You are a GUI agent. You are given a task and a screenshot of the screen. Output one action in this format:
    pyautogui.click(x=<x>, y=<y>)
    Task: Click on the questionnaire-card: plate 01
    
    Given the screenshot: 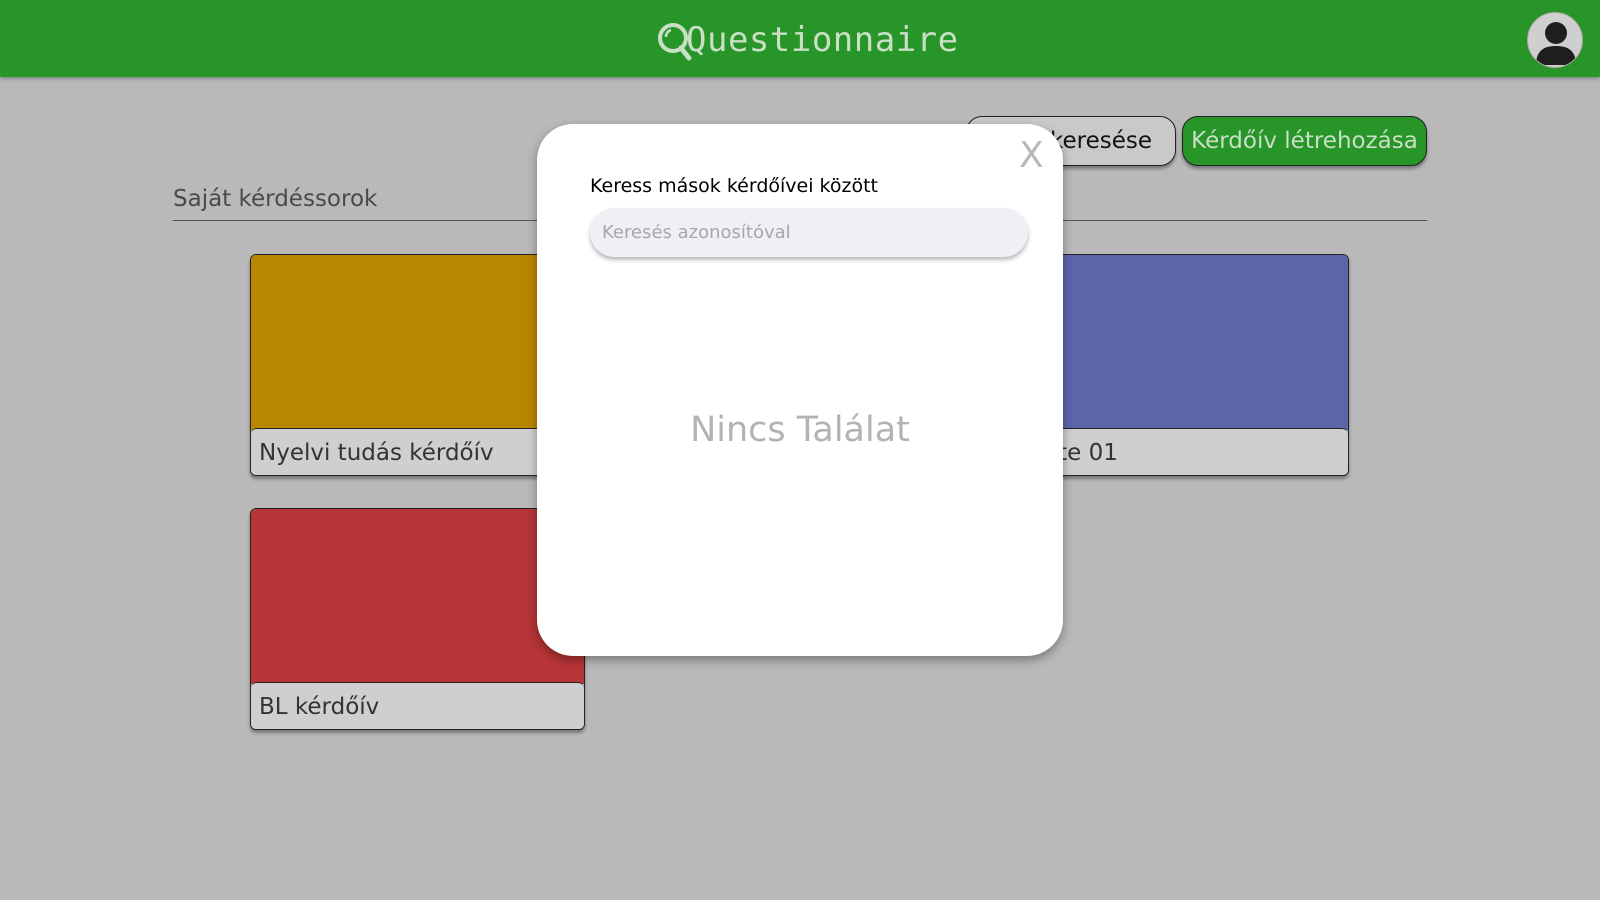 What is the action you would take?
    pyautogui.click(x=1181, y=365)
    